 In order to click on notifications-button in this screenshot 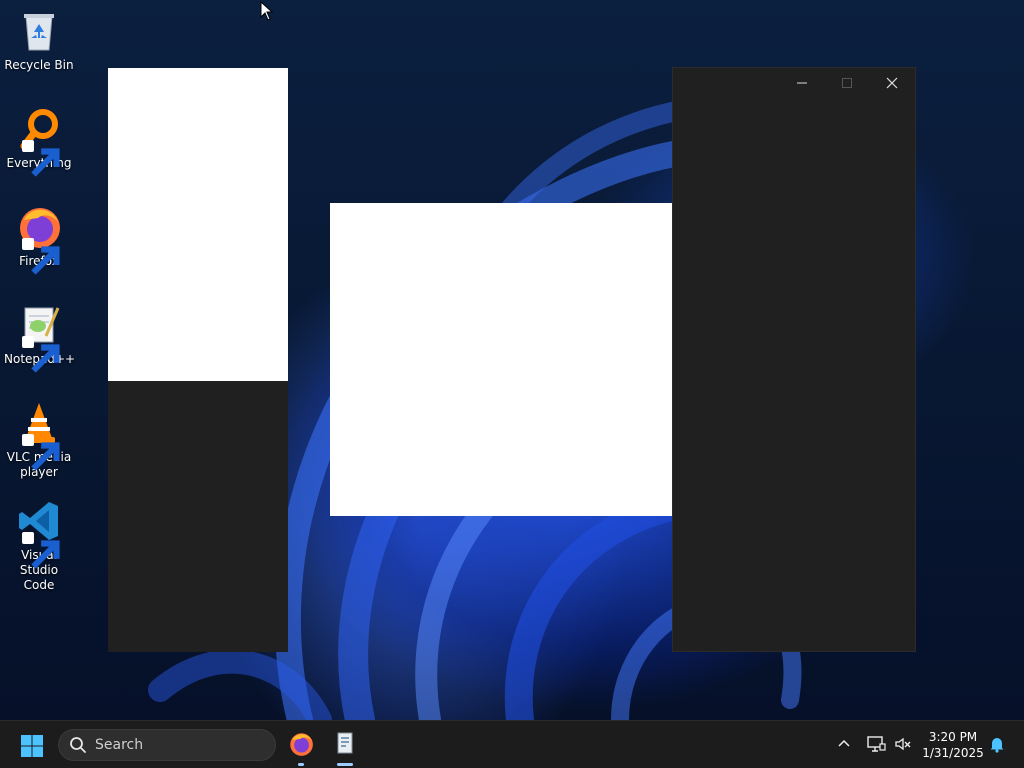, I will do `click(997, 744)`.